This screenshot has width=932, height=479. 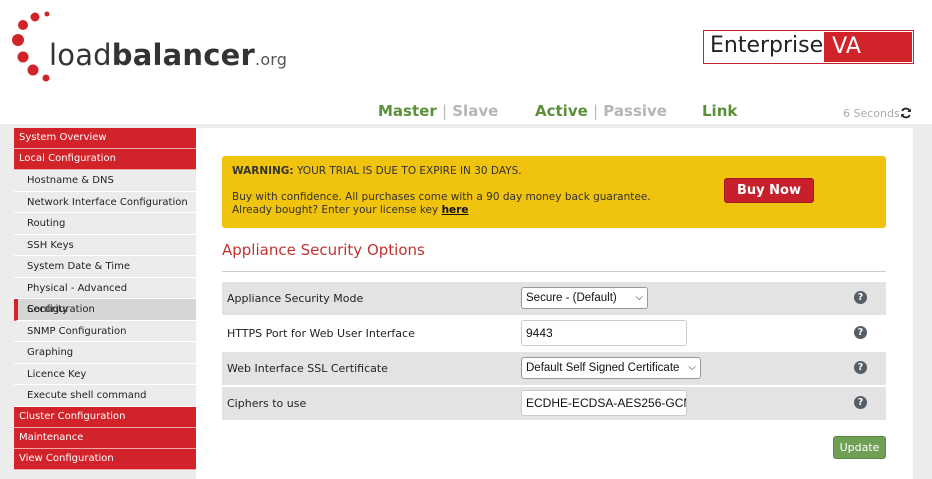 I want to click on license-key-link: here, so click(x=455, y=210).